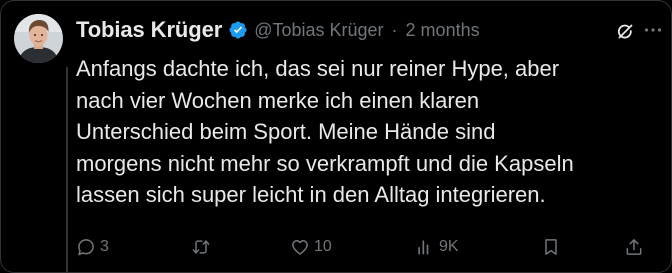  I want to click on author-name: Tobias Krüger, so click(149, 30).